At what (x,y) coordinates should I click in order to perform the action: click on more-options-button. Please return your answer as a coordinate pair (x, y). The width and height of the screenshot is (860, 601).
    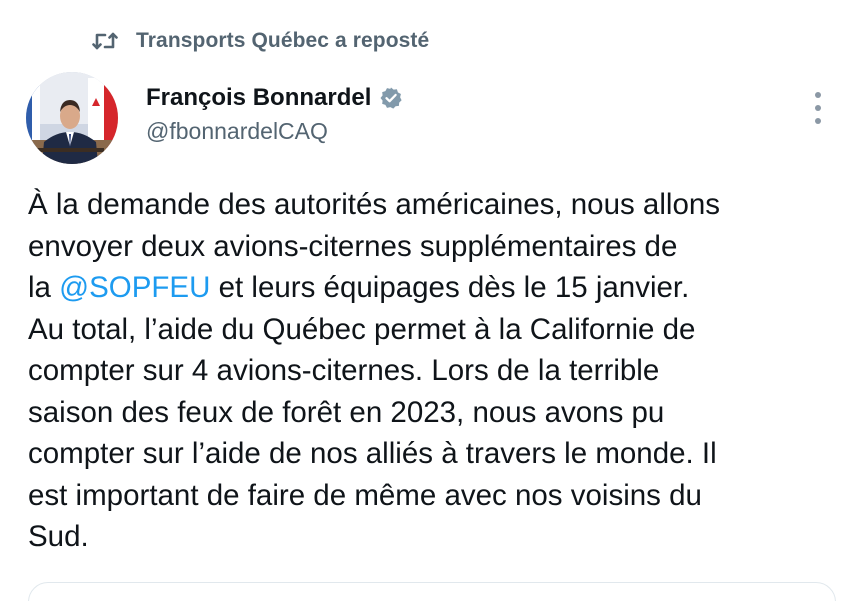
    Looking at the image, I should click on (818, 108).